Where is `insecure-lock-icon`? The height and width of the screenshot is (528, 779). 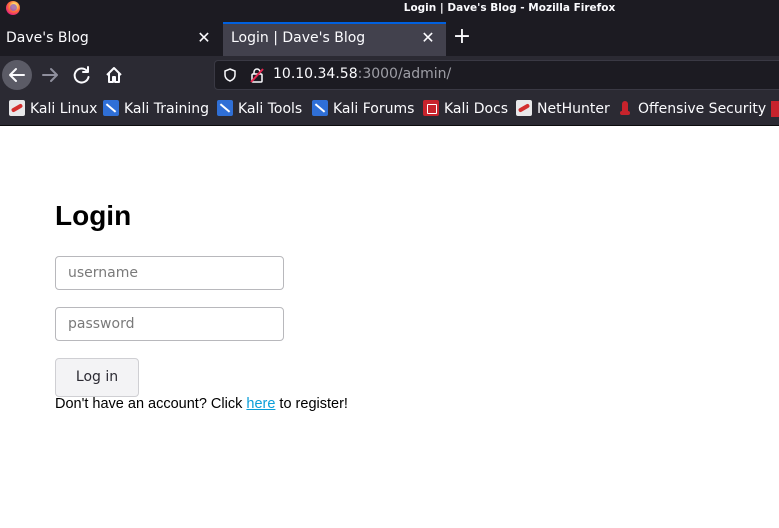
insecure-lock-icon is located at coordinates (257, 75).